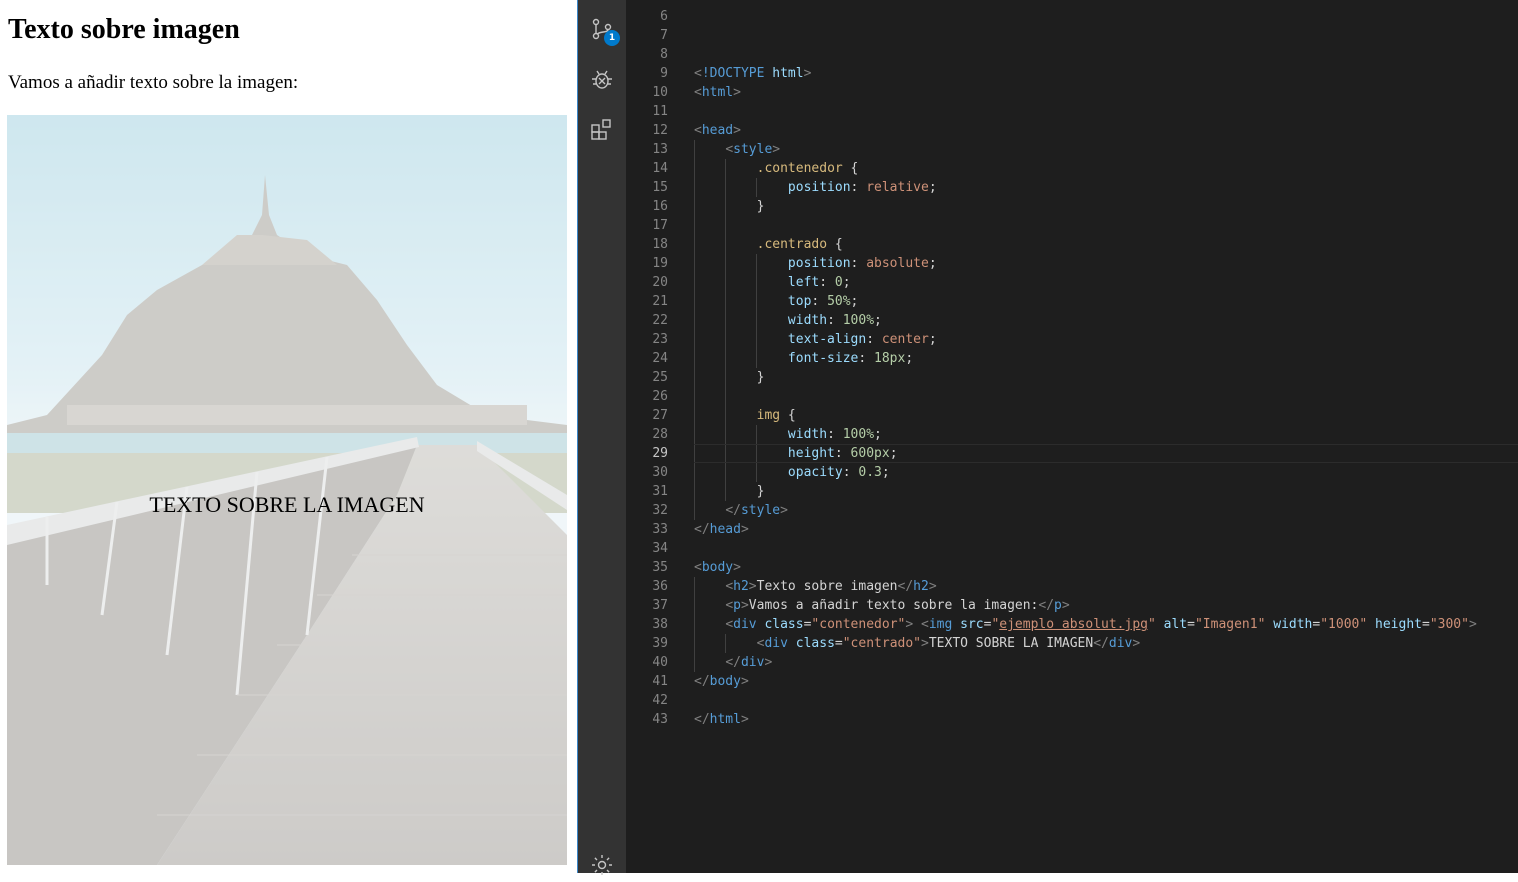 This screenshot has width=1518, height=882. What do you see at coordinates (729, 491) in the screenshot?
I see `code-line: }` at bounding box center [729, 491].